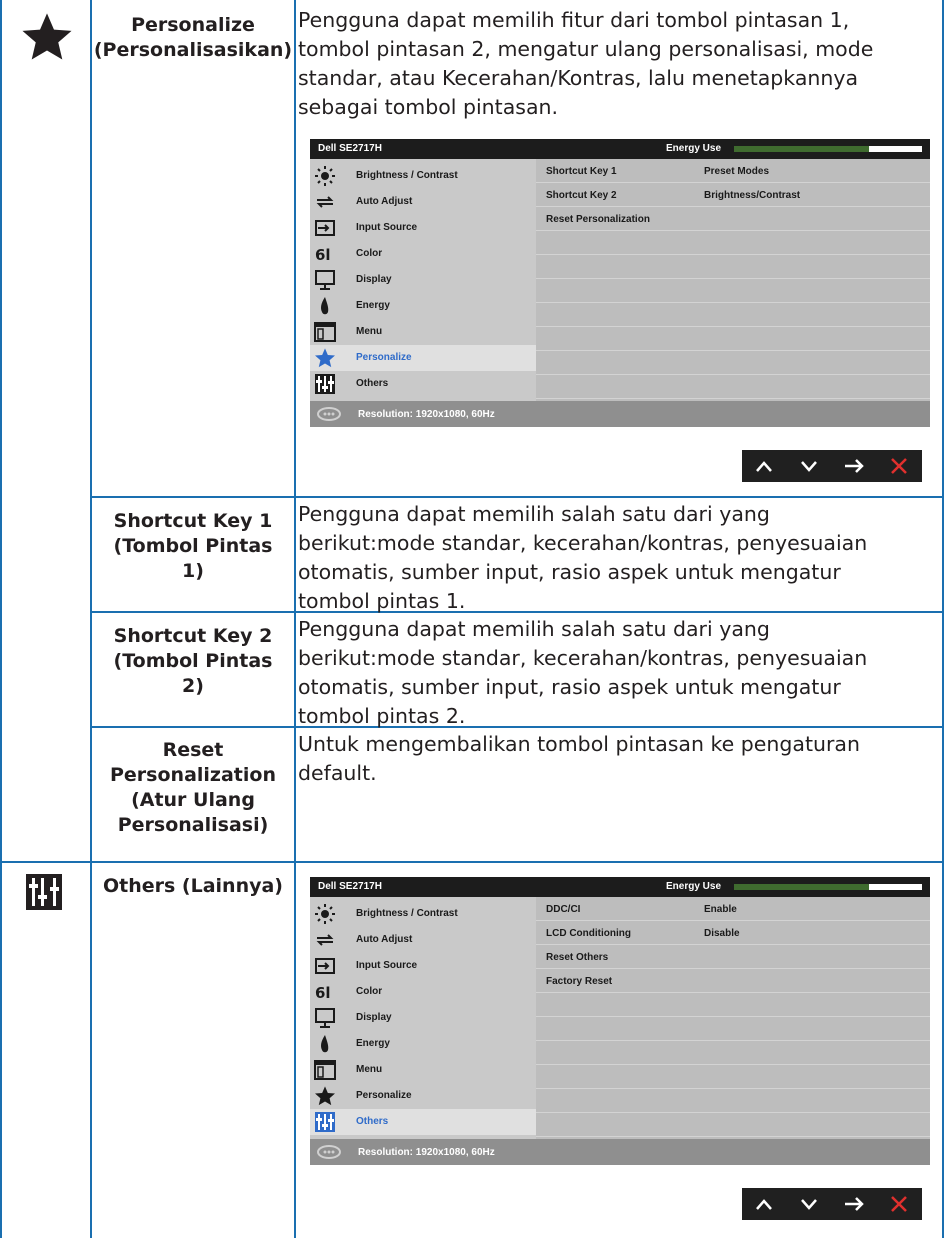 The width and height of the screenshot is (944, 1238). Describe the element at coordinates (193, 686) in the screenshot. I see `row-label-line: 2)` at that location.